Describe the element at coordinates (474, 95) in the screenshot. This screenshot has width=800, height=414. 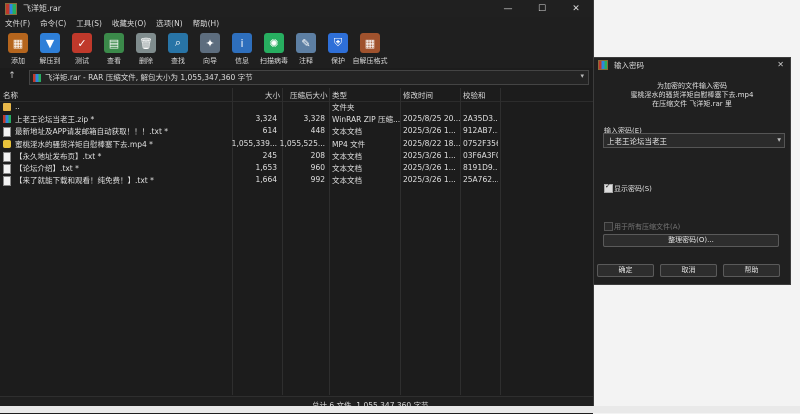
I see `col-crc: 校验和` at that location.